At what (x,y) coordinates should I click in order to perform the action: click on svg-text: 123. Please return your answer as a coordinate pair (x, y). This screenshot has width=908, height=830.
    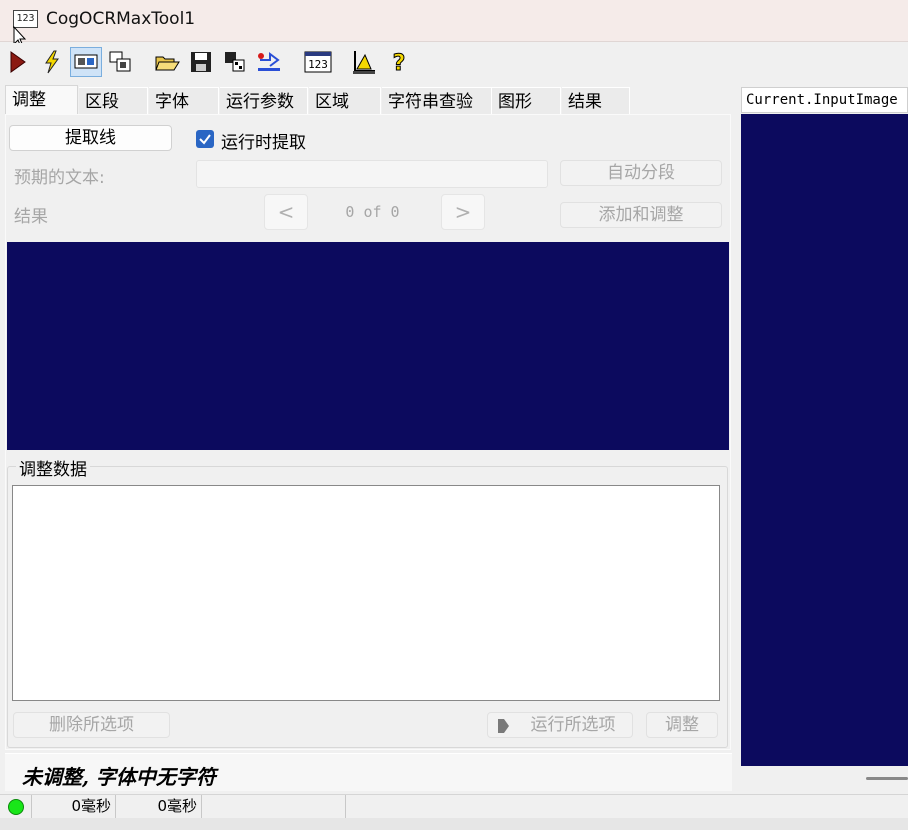
    Looking at the image, I should click on (318, 64).